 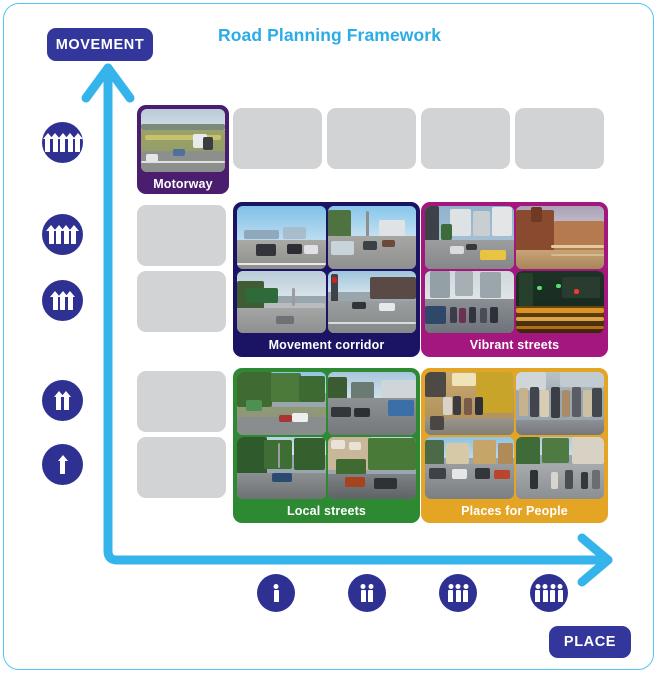 I want to click on category-vibrant-streets: Vibrant streets, so click(x=514, y=279).